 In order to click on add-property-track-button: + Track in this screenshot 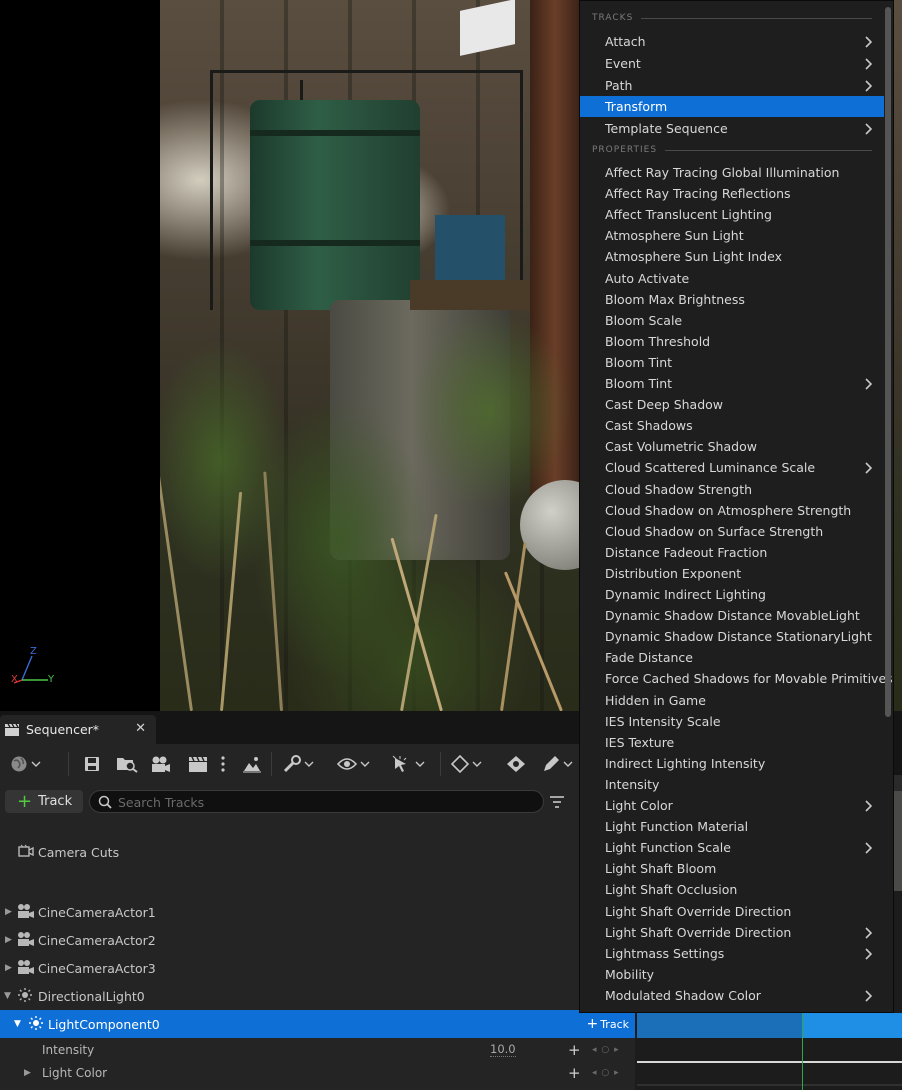, I will do `click(607, 1024)`.